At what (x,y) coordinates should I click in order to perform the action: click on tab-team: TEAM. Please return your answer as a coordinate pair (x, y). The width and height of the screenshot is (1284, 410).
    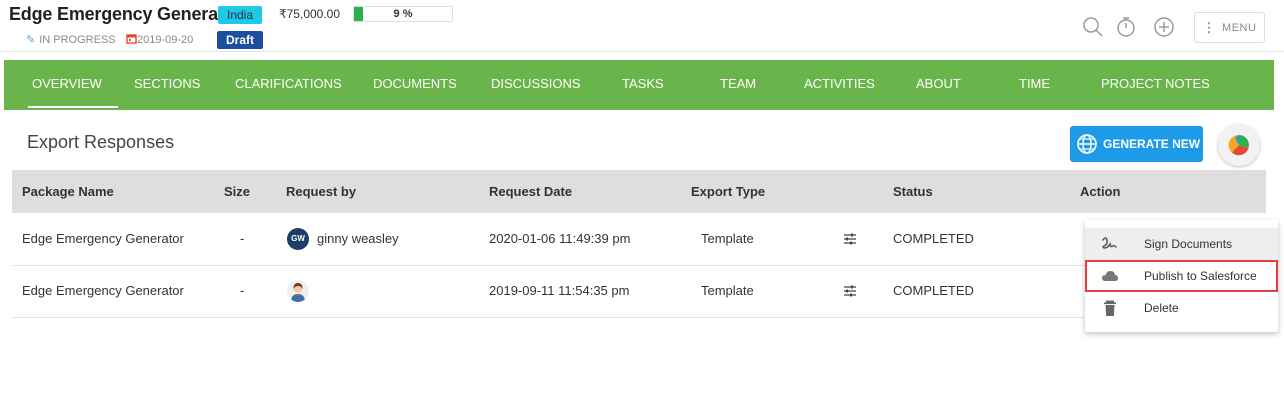
    Looking at the image, I should click on (738, 85).